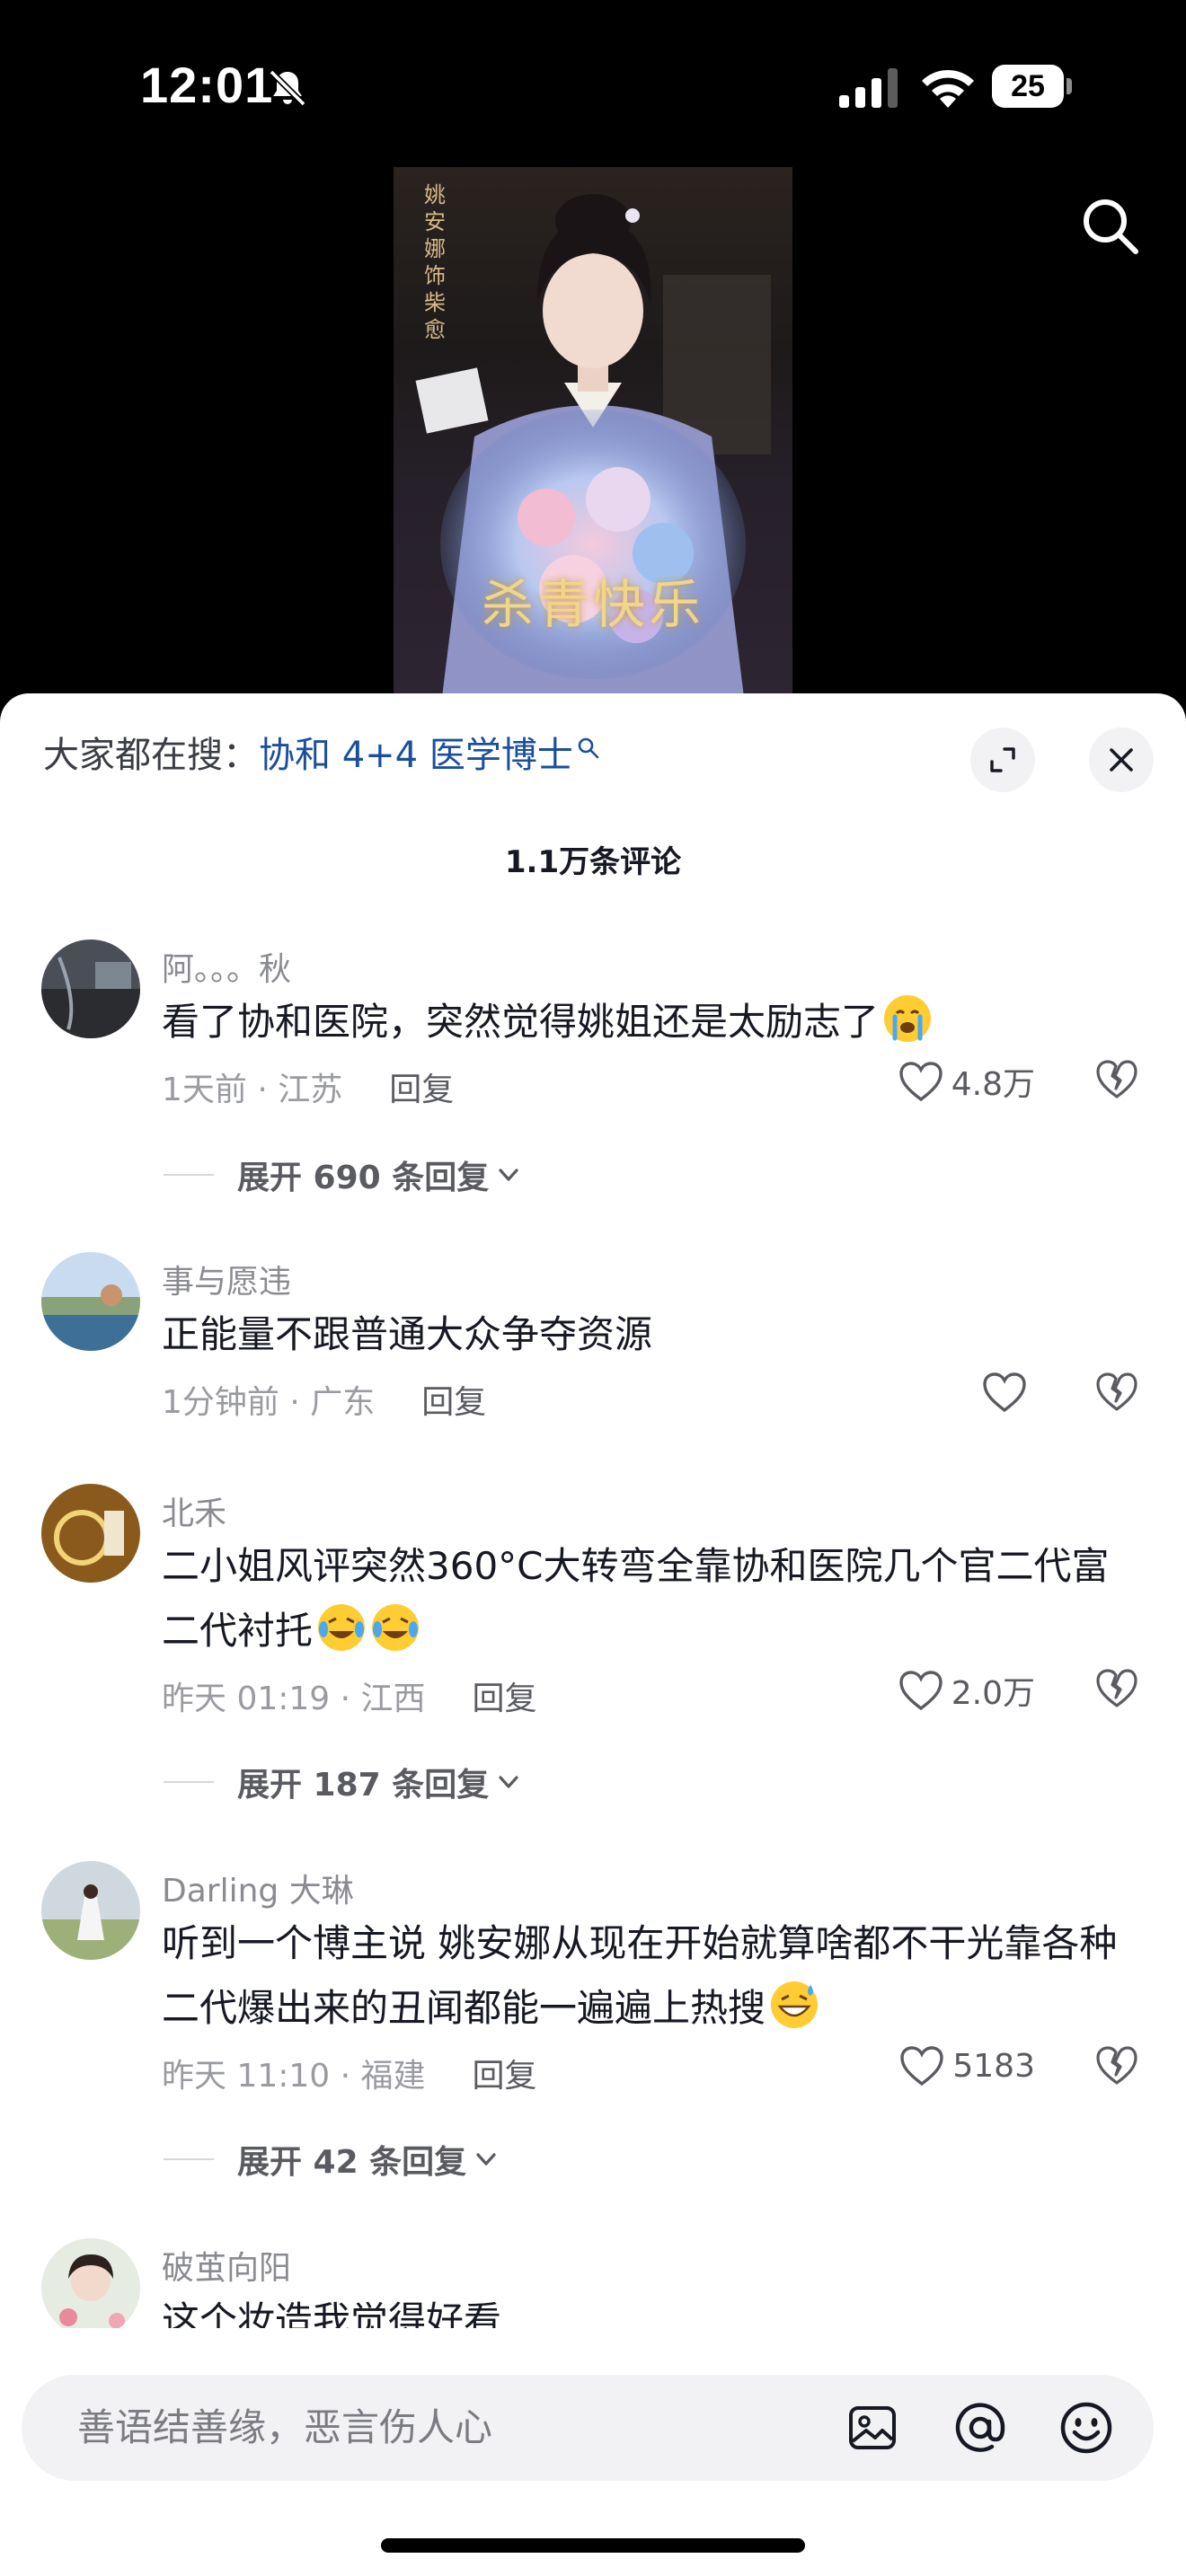  I want to click on comment-meta: 昨天 11:10 · 福建 回复, so click(349, 2073).